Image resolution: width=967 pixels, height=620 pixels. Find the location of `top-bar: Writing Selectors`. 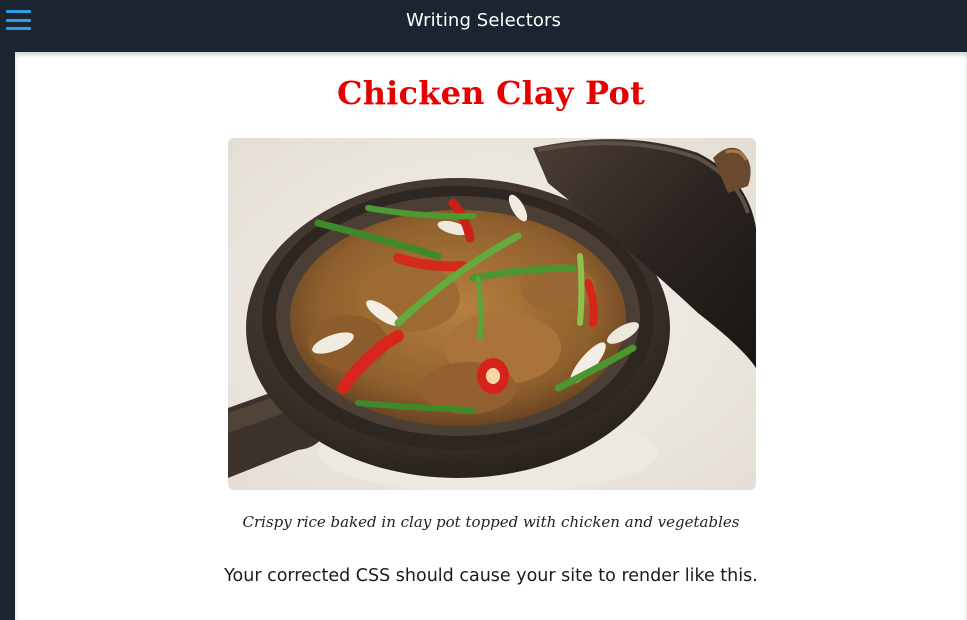

top-bar: Writing Selectors is located at coordinates (483, 26).